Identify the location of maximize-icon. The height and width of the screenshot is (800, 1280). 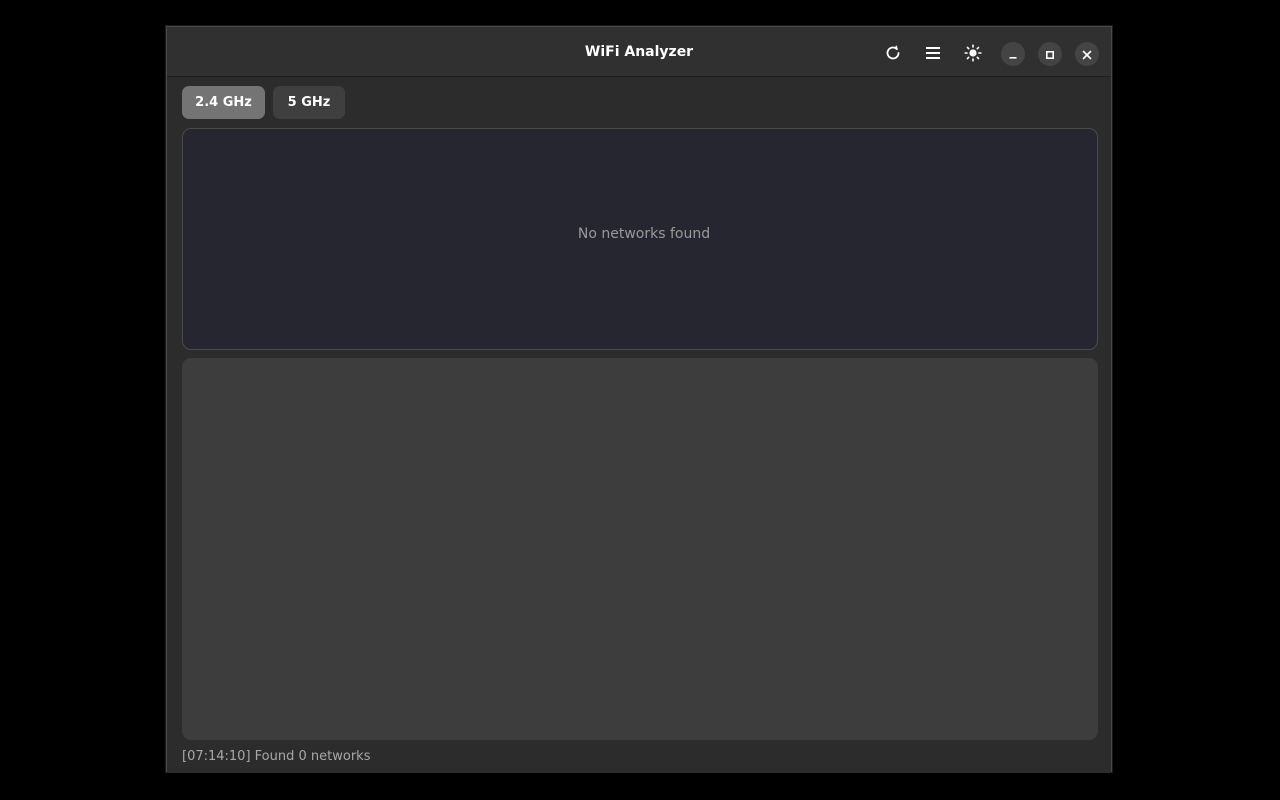
(1050, 54).